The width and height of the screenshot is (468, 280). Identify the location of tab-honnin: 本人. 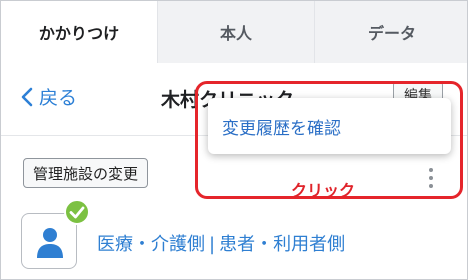
(235, 32).